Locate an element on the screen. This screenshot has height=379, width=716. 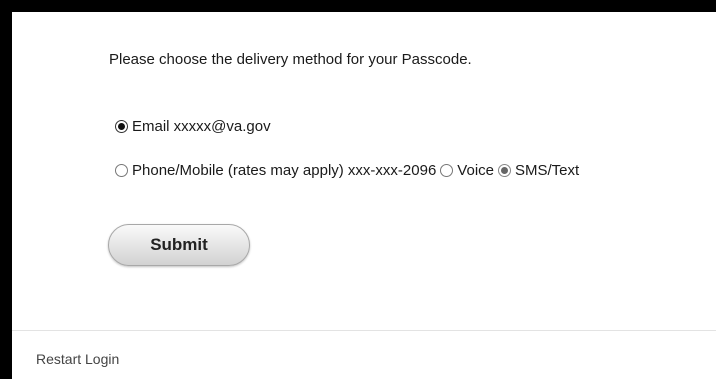
email-option-label: Email xxxxx@va.gov is located at coordinates (201, 126).